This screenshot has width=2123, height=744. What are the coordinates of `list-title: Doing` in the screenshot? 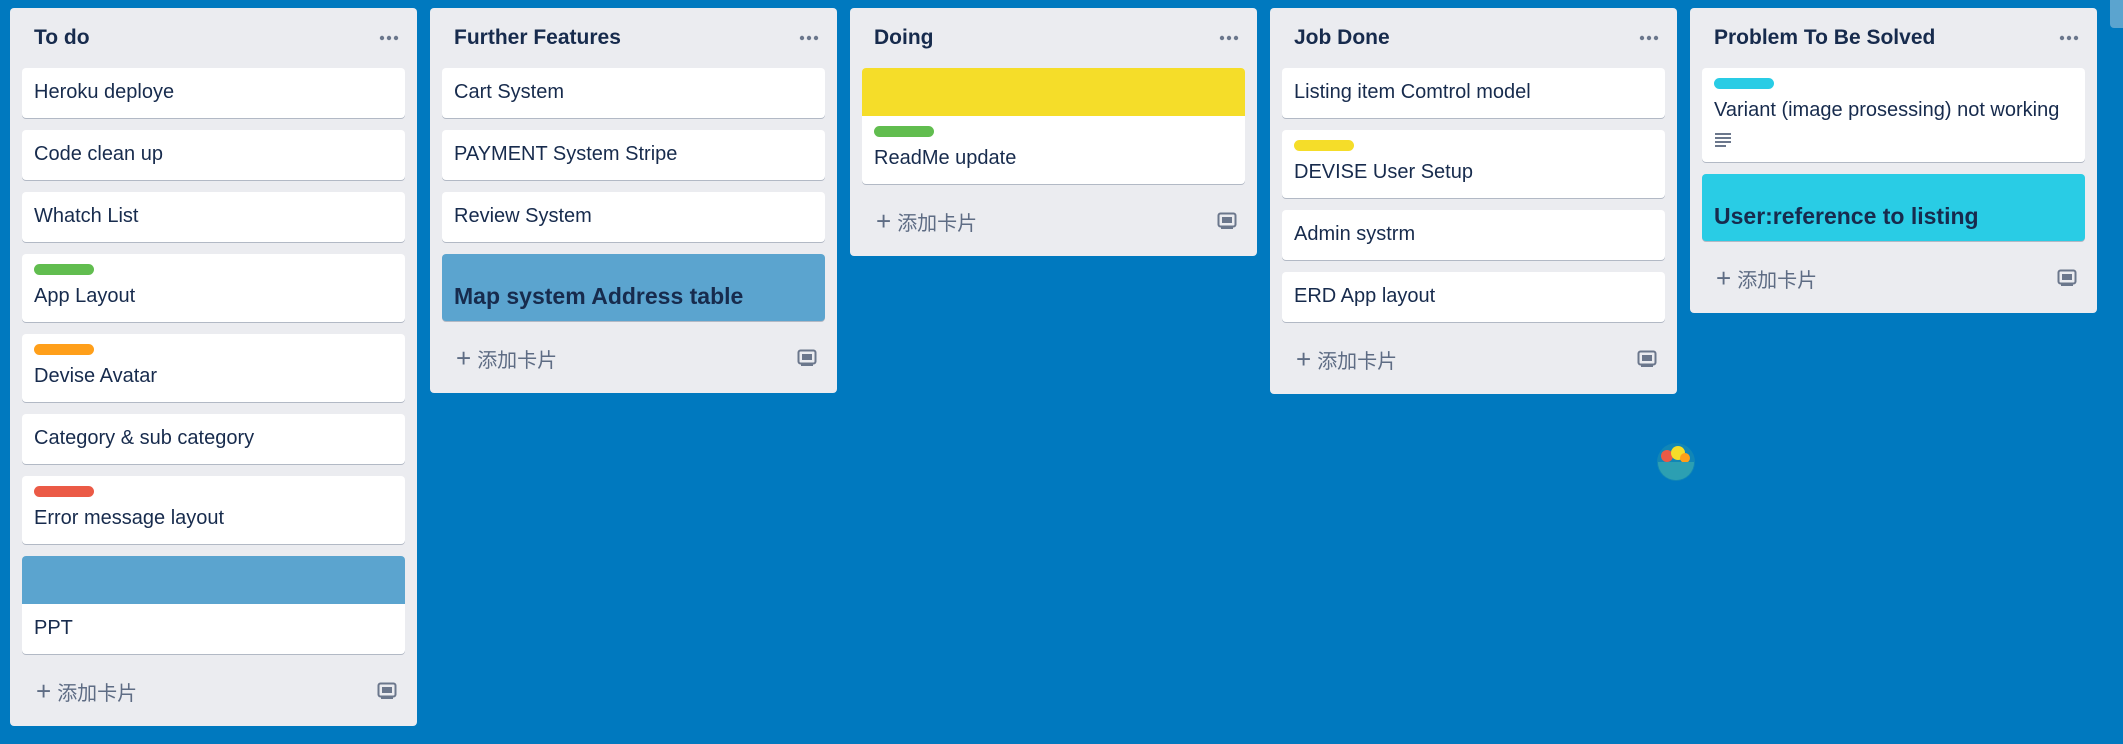 It's located at (903, 38).